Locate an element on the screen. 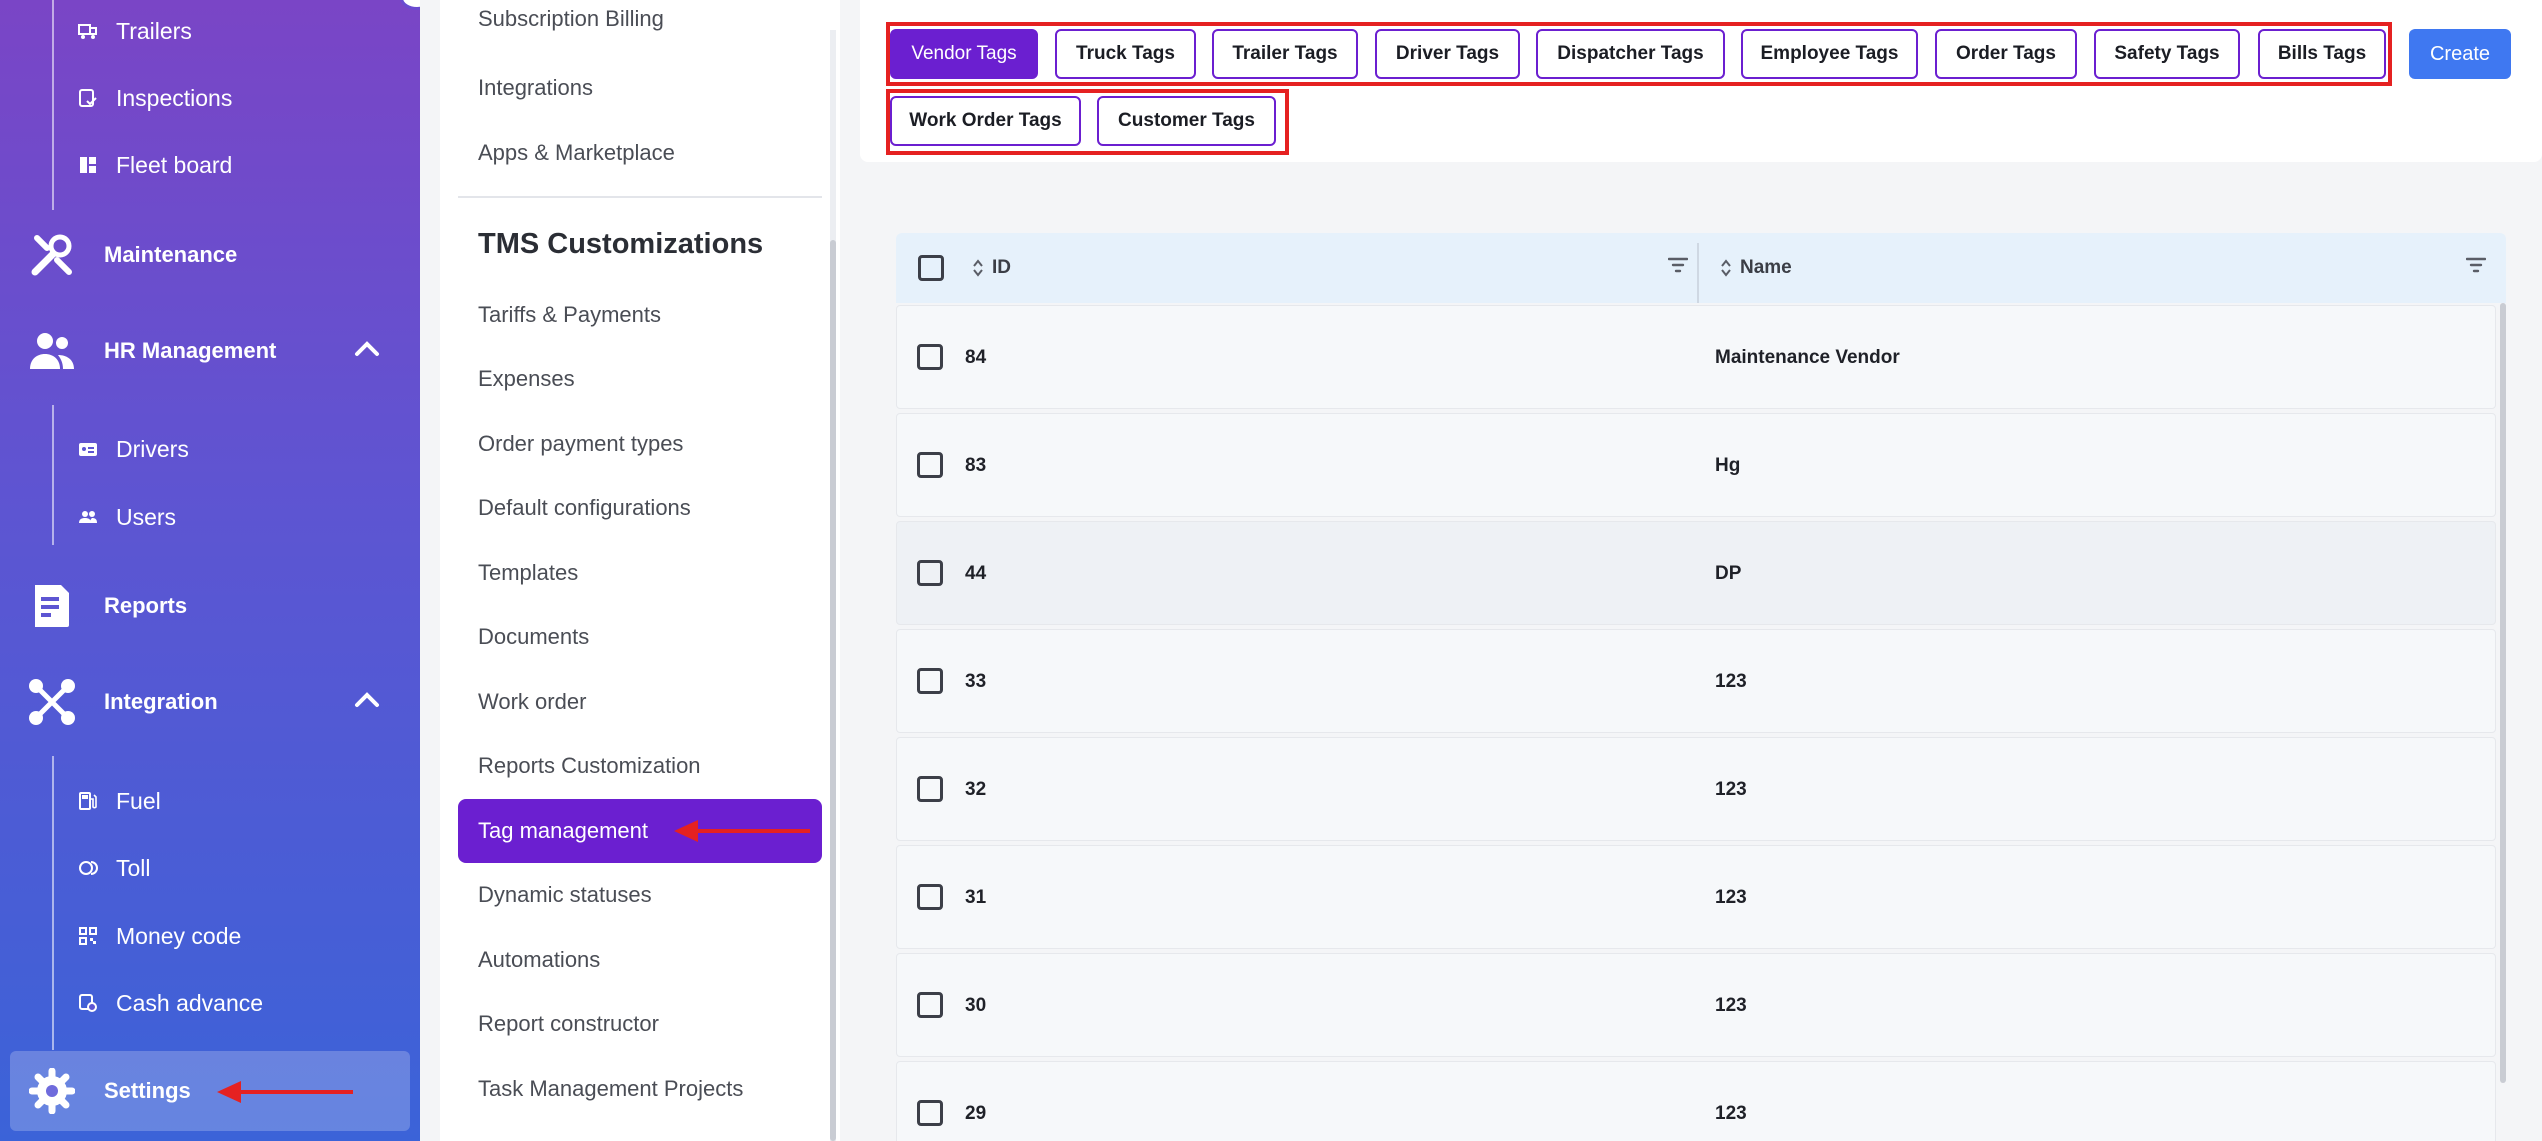 The image size is (2542, 1141). sidebar-item-label: Inspections is located at coordinates (174, 97).